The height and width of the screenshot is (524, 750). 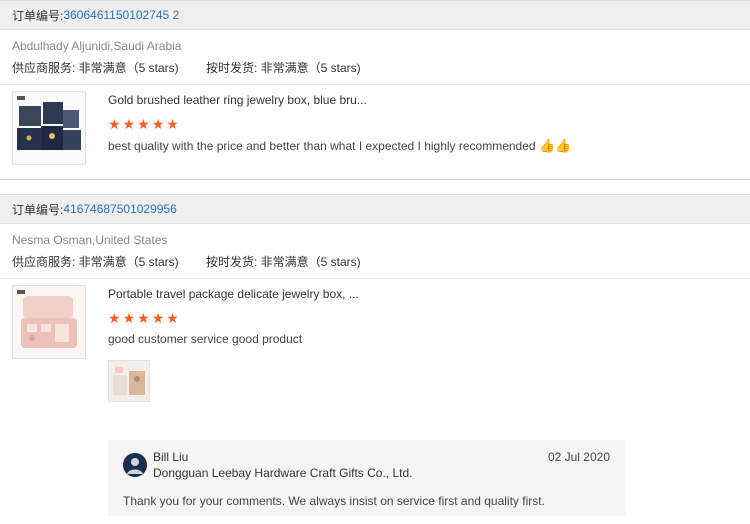 I want to click on order-number-link: 41674687501029956, so click(x=119, y=209).